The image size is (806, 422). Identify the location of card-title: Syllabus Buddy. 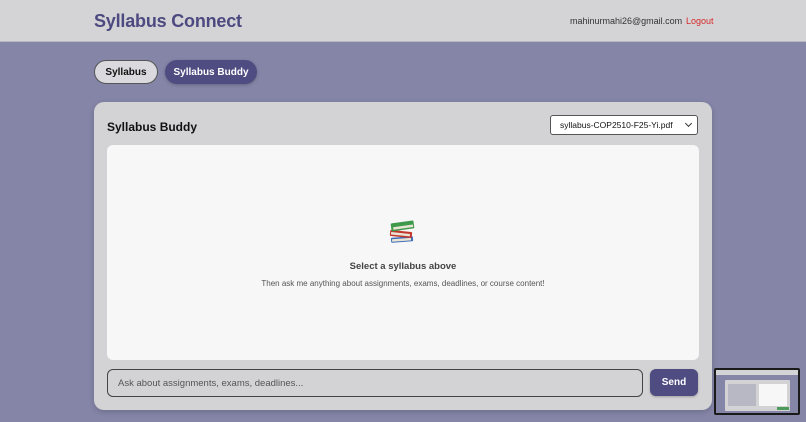
(152, 127).